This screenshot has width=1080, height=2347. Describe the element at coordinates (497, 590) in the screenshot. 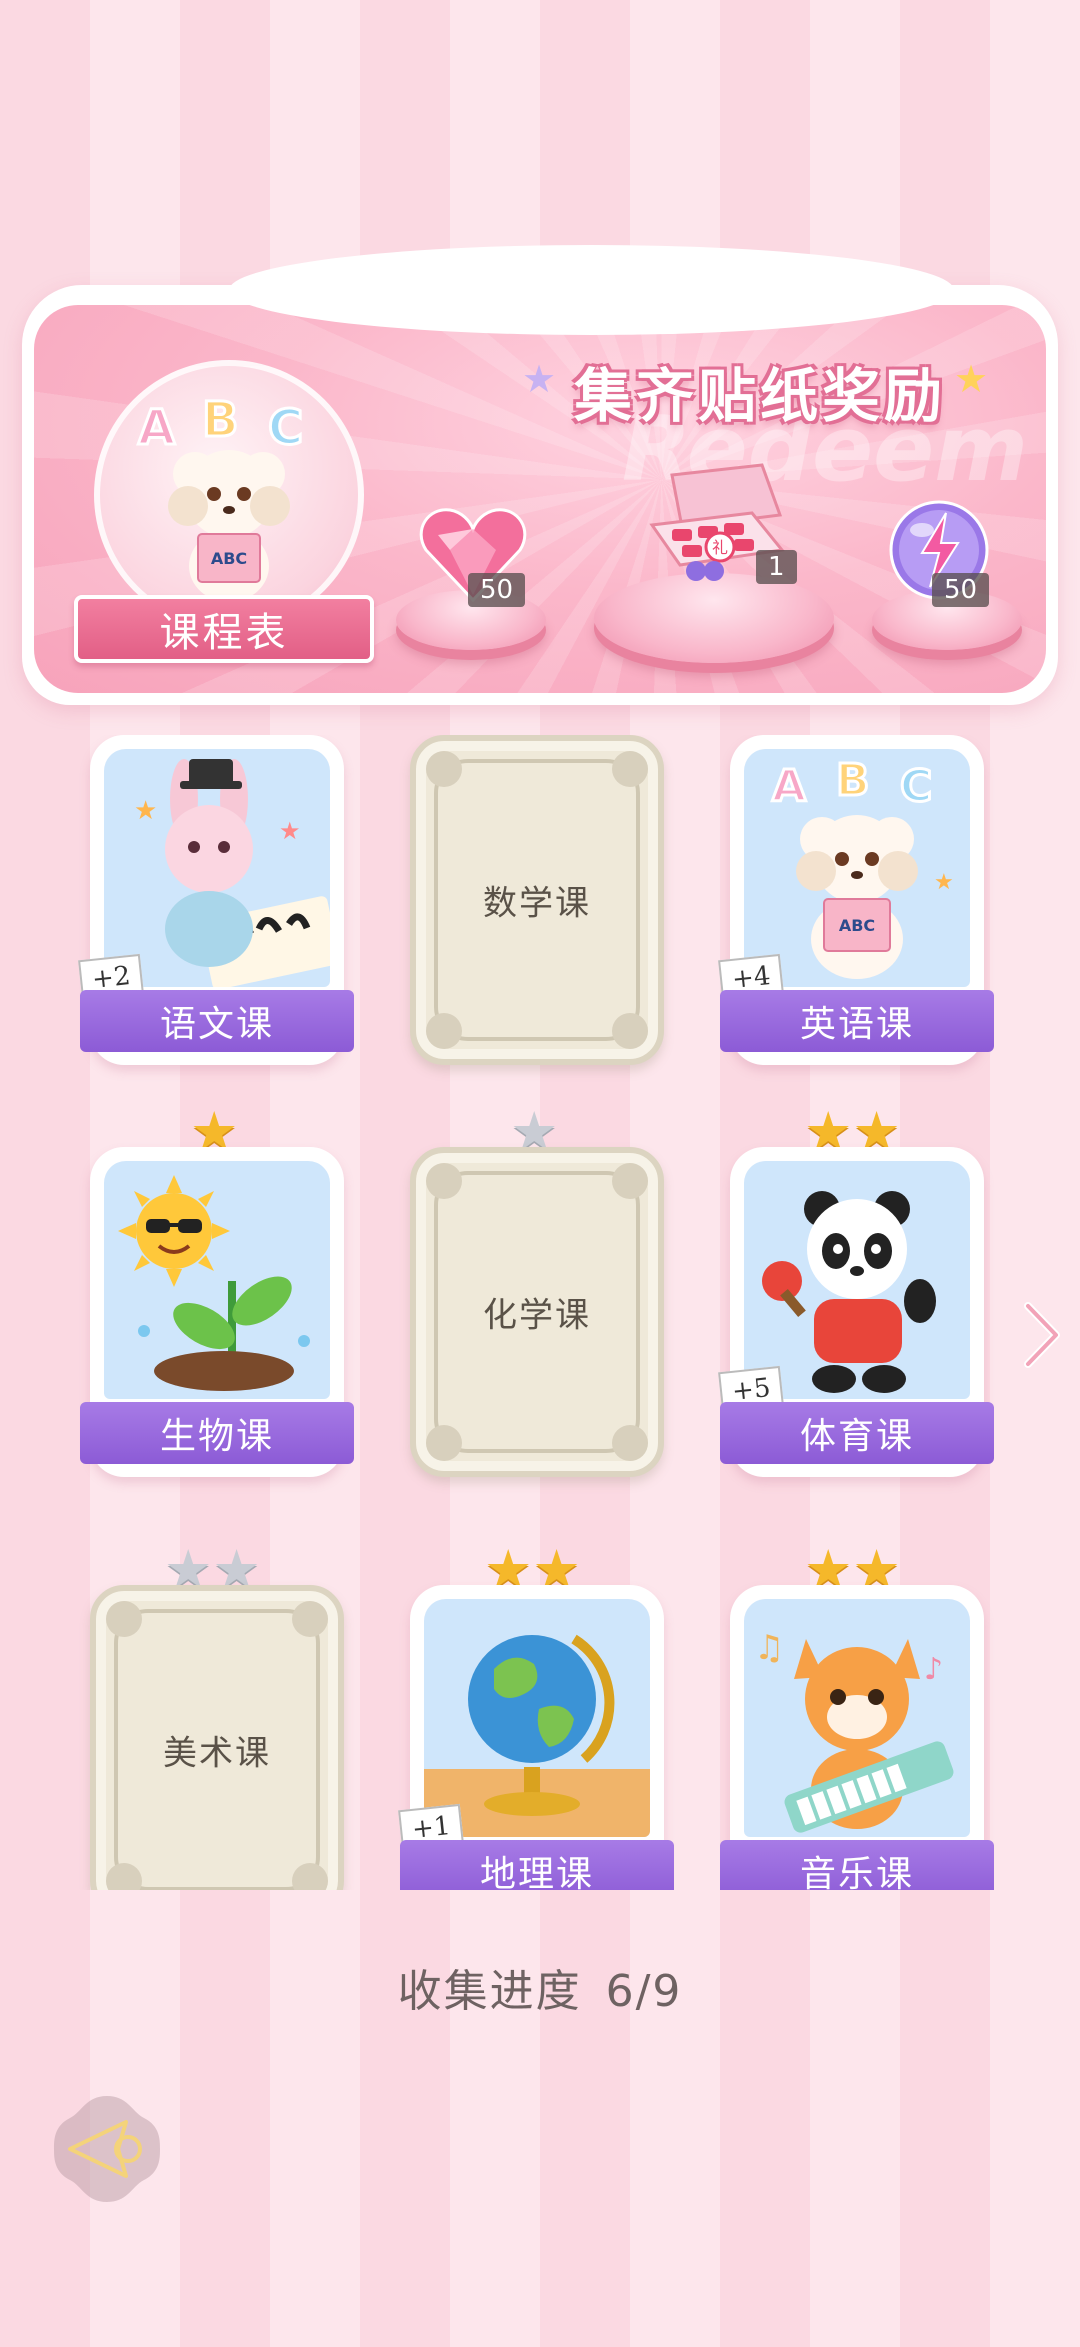

I see `heart-gem-count: 50` at that location.